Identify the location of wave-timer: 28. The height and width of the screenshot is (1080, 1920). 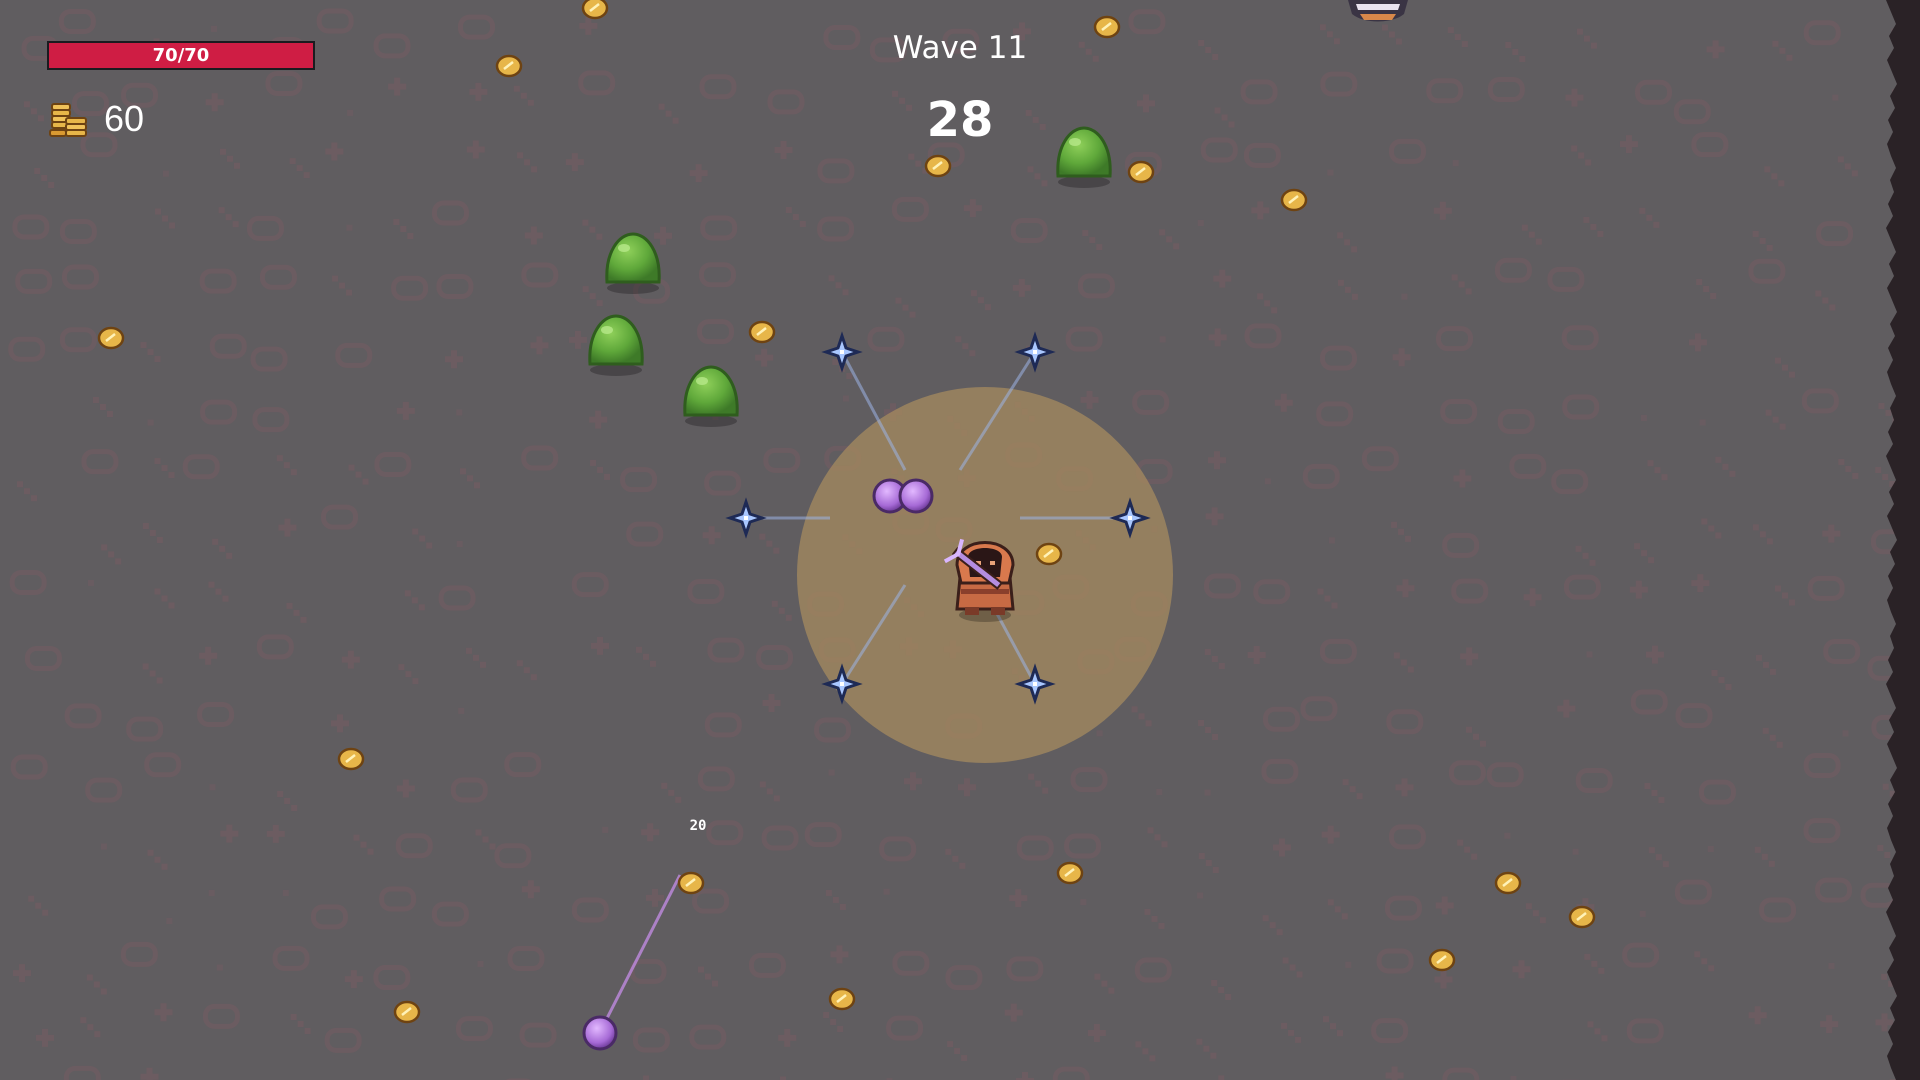
(960, 120).